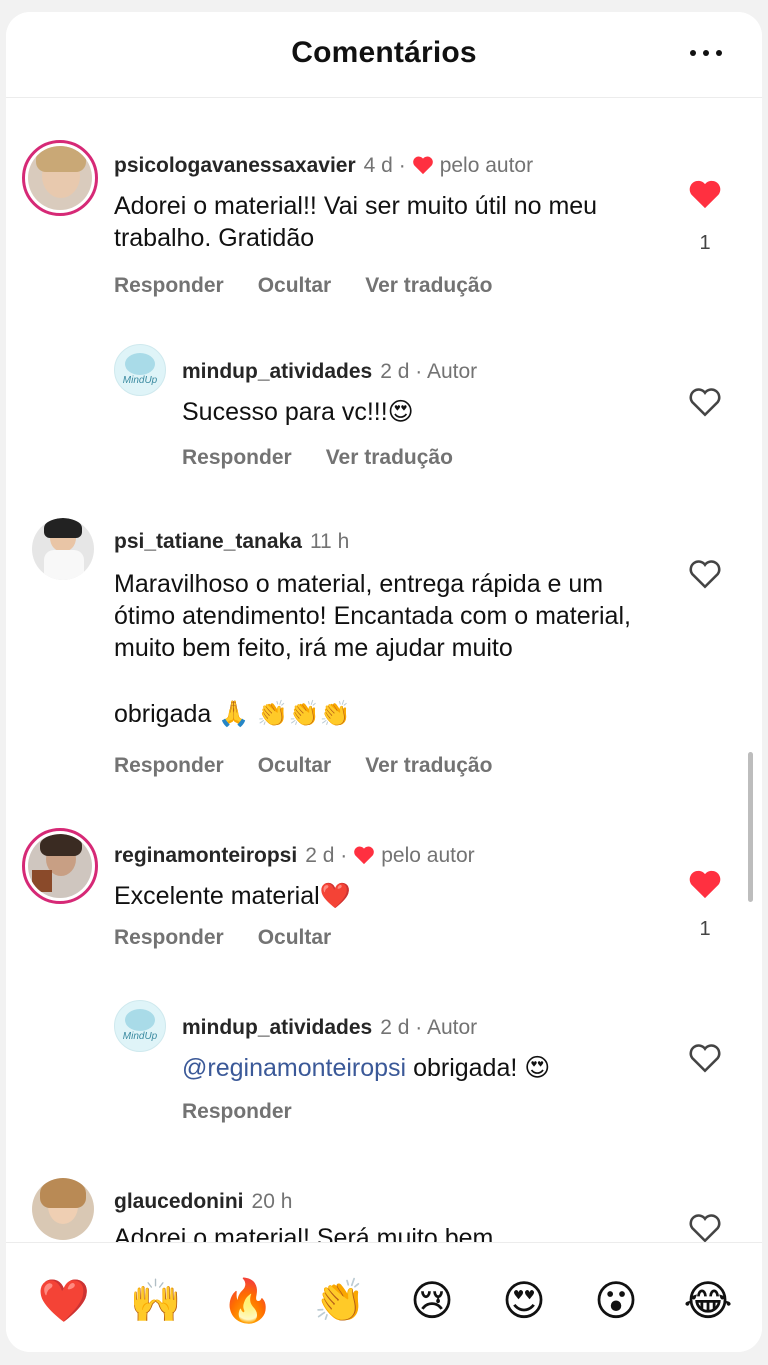  What do you see at coordinates (335, 895) in the screenshot?
I see `emoji: ❤️` at bounding box center [335, 895].